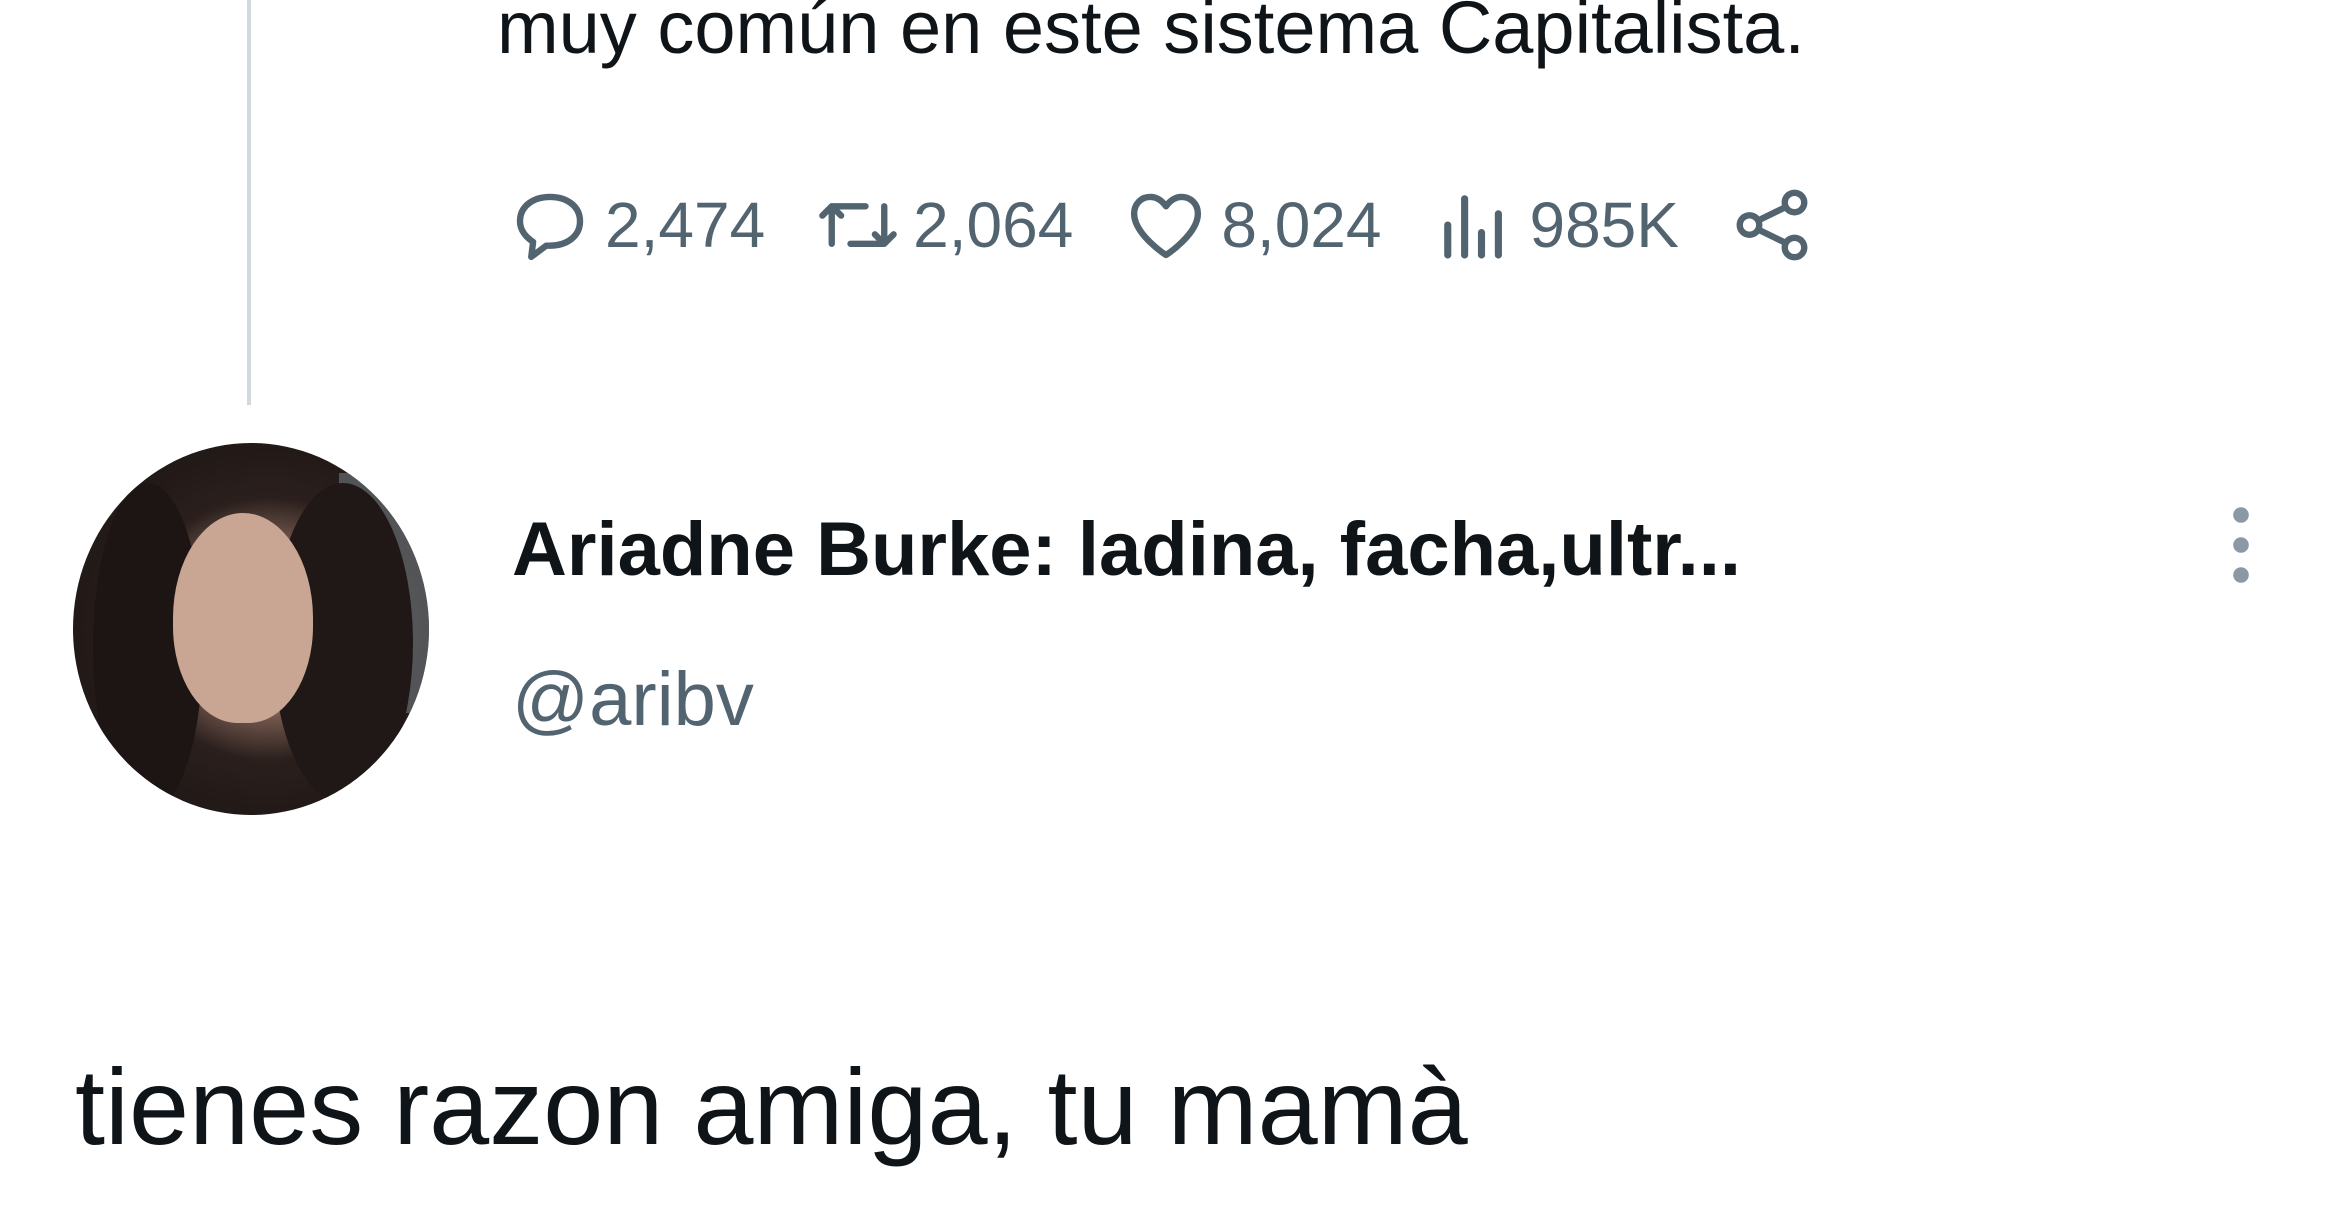 This screenshot has width=2350, height=1230. I want to click on like-button: 8,024, so click(1251, 225).